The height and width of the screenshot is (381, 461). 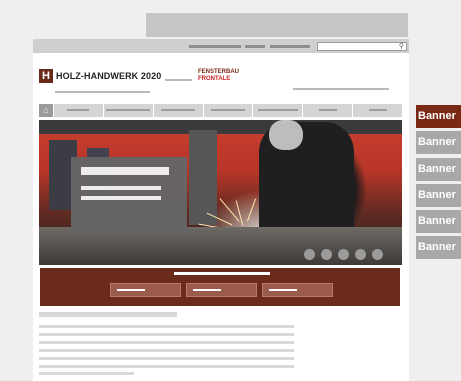 What do you see at coordinates (286, 135) in the screenshot?
I see `hero-face-shield` at bounding box center [286, 135].